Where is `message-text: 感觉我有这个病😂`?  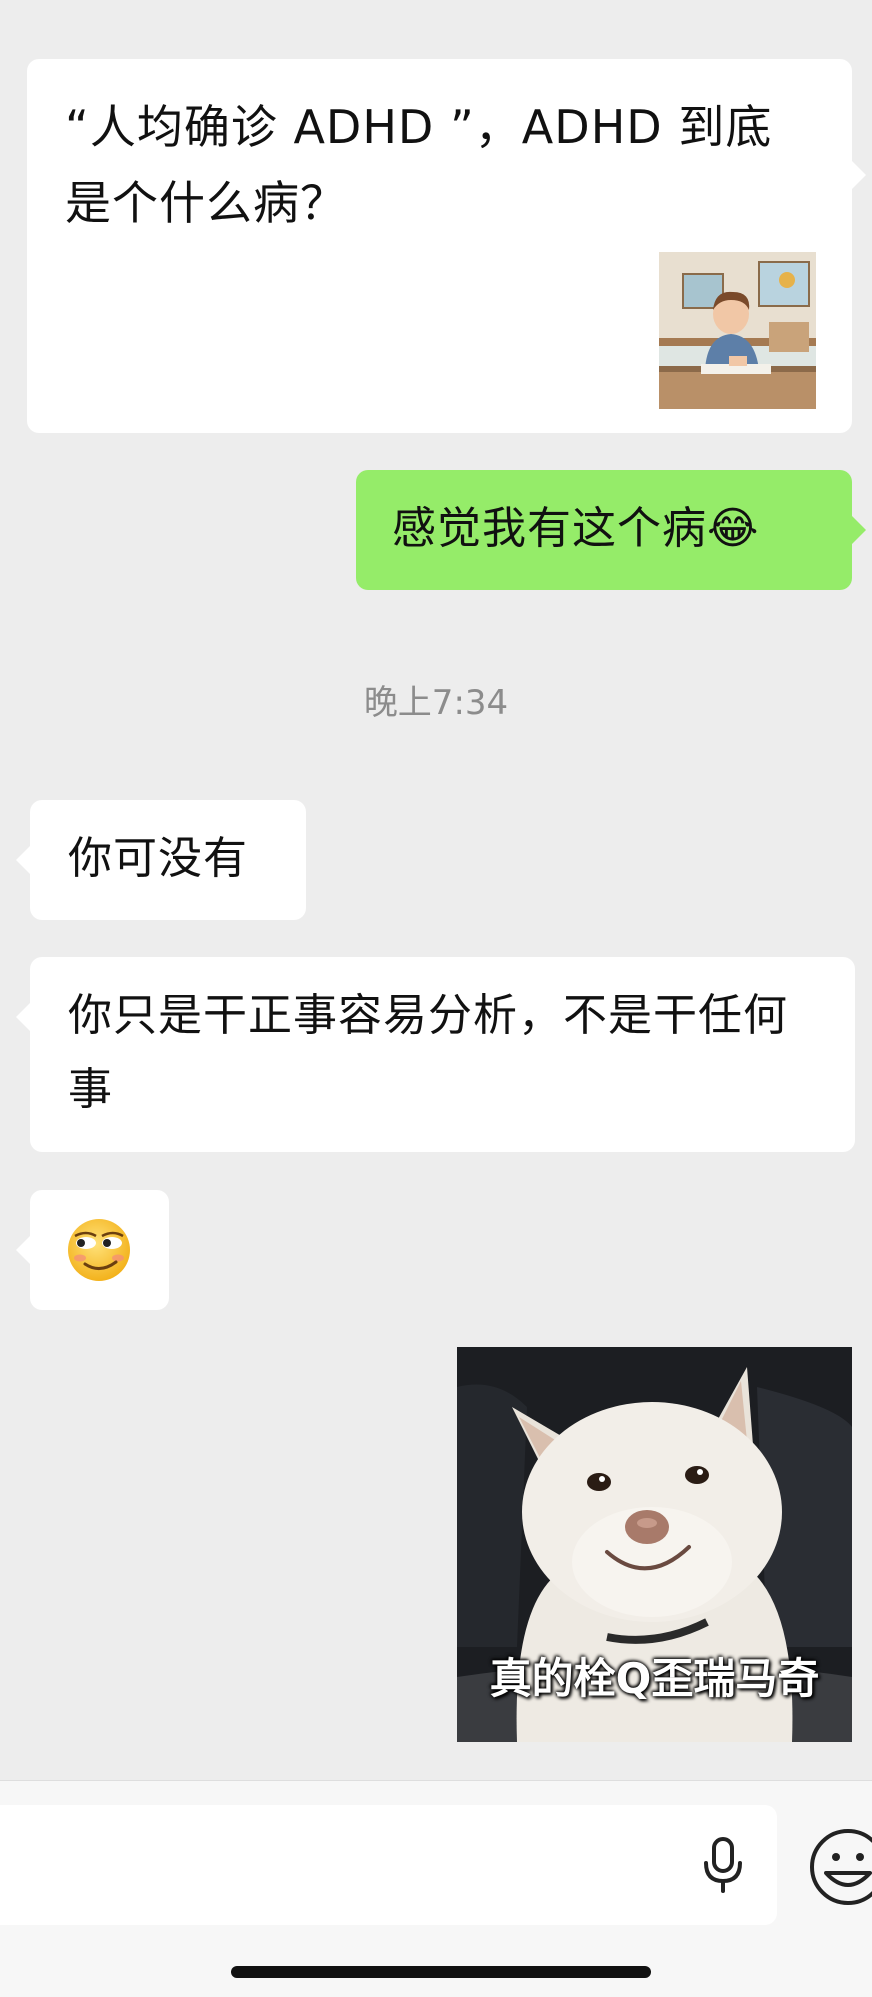
message-text: 感觉我有这个病😂 is located at coordinates (576, 528).